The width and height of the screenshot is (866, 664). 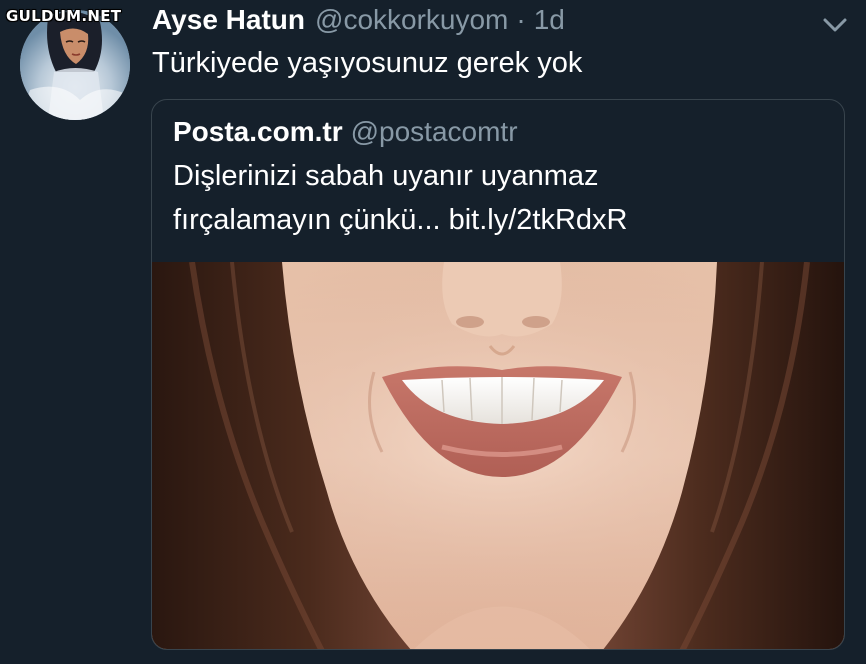 I want to click on tweet-text: Türkiyede yaşıyosunuz gerek yok, so click(x=367, y=63).